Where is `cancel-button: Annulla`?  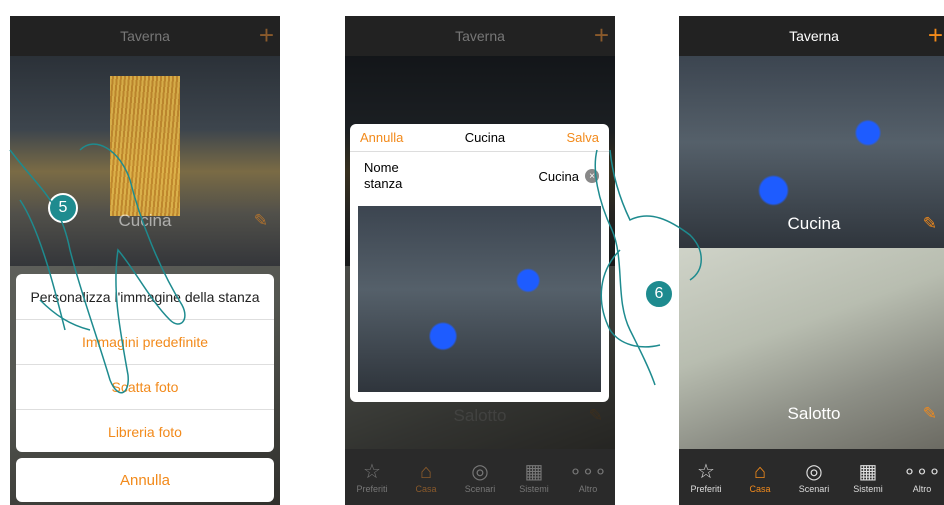
cancel-button: Annulla is located at coordinates (145, 480).